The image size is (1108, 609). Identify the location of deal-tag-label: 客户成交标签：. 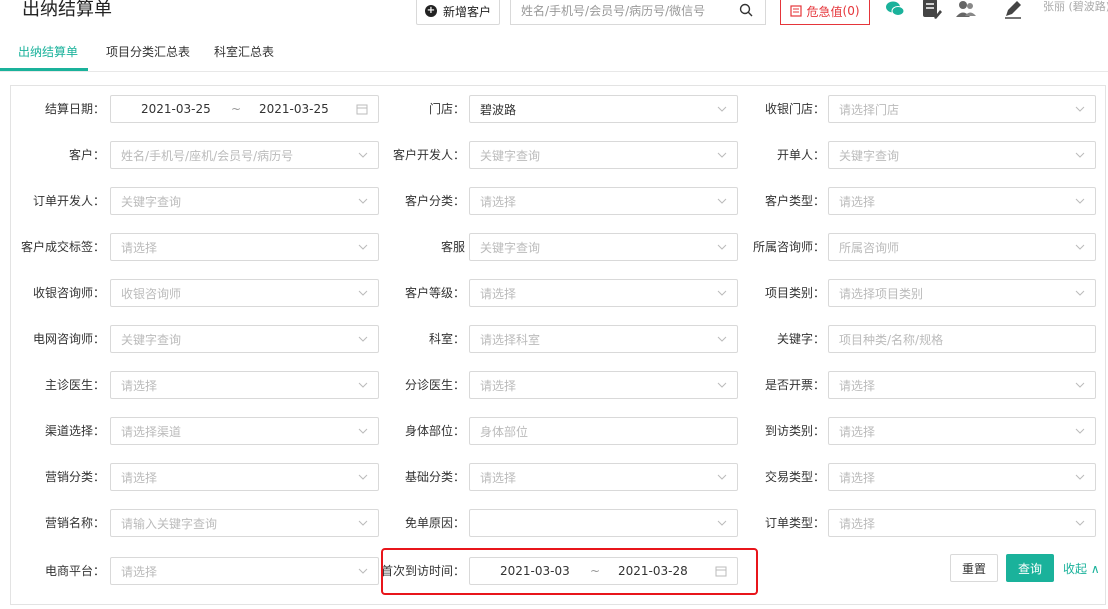
(62, 247).